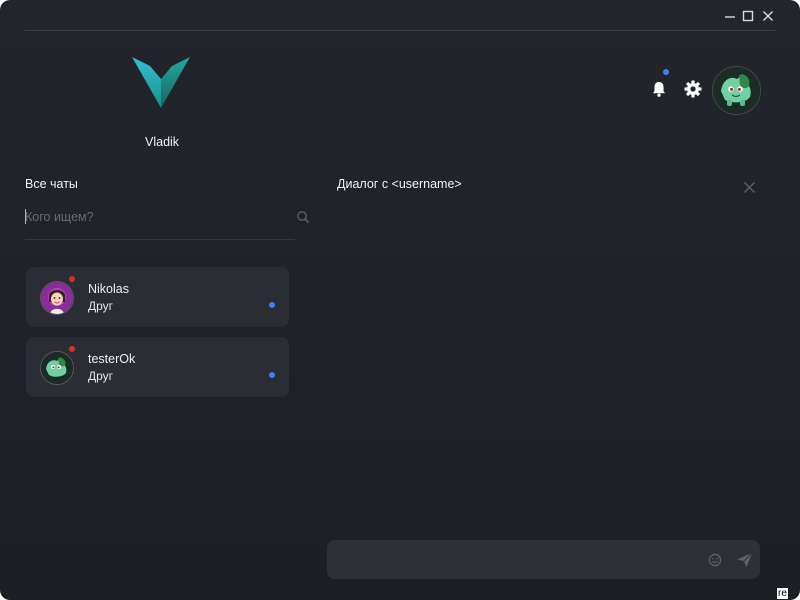 The image size is (800, 600). What do you see at coordinates (521, 560) in the screenshot?
I see `message-input` at bounding box center [521, 560].